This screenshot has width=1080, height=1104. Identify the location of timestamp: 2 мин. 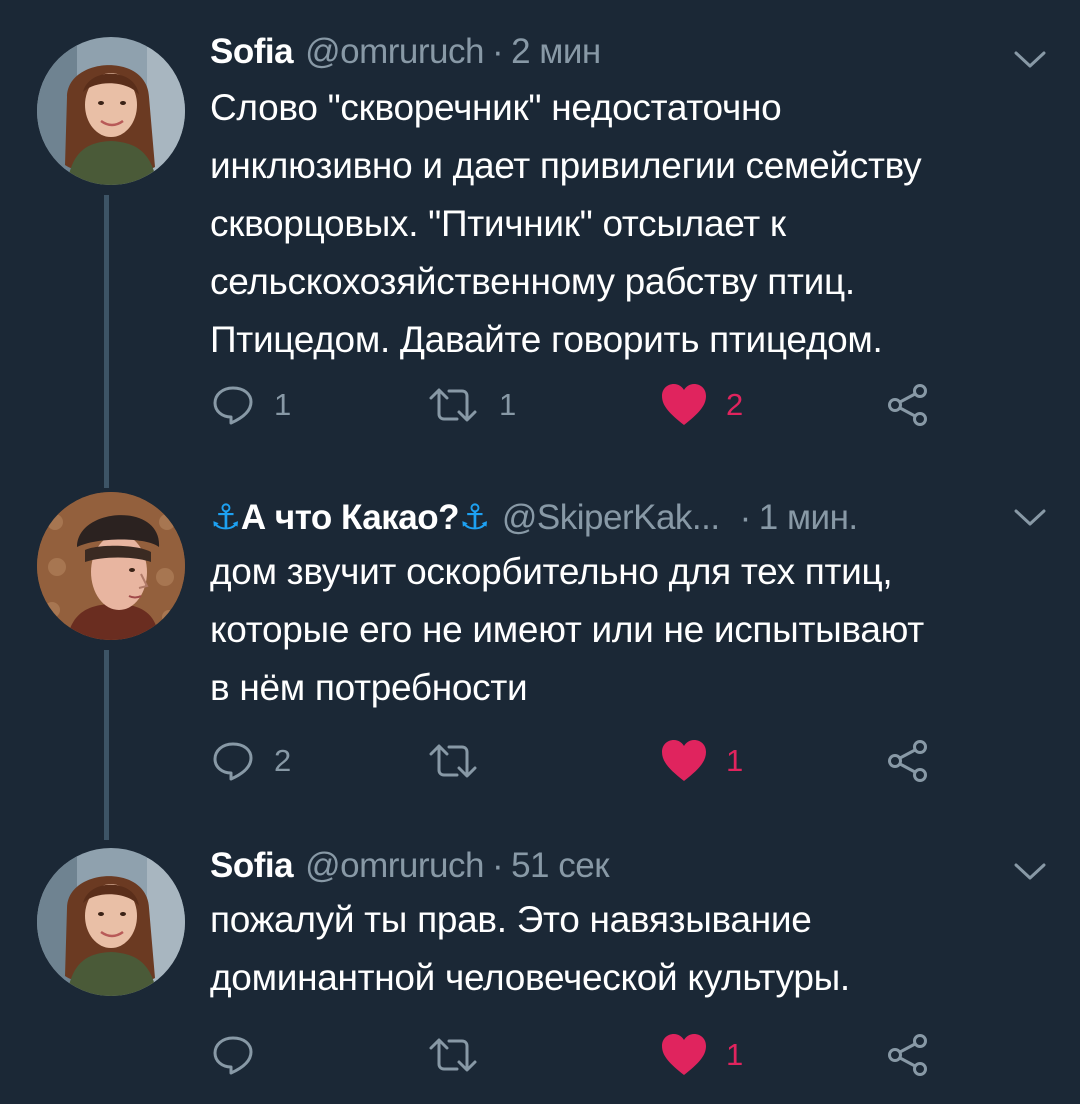
(556, 52).